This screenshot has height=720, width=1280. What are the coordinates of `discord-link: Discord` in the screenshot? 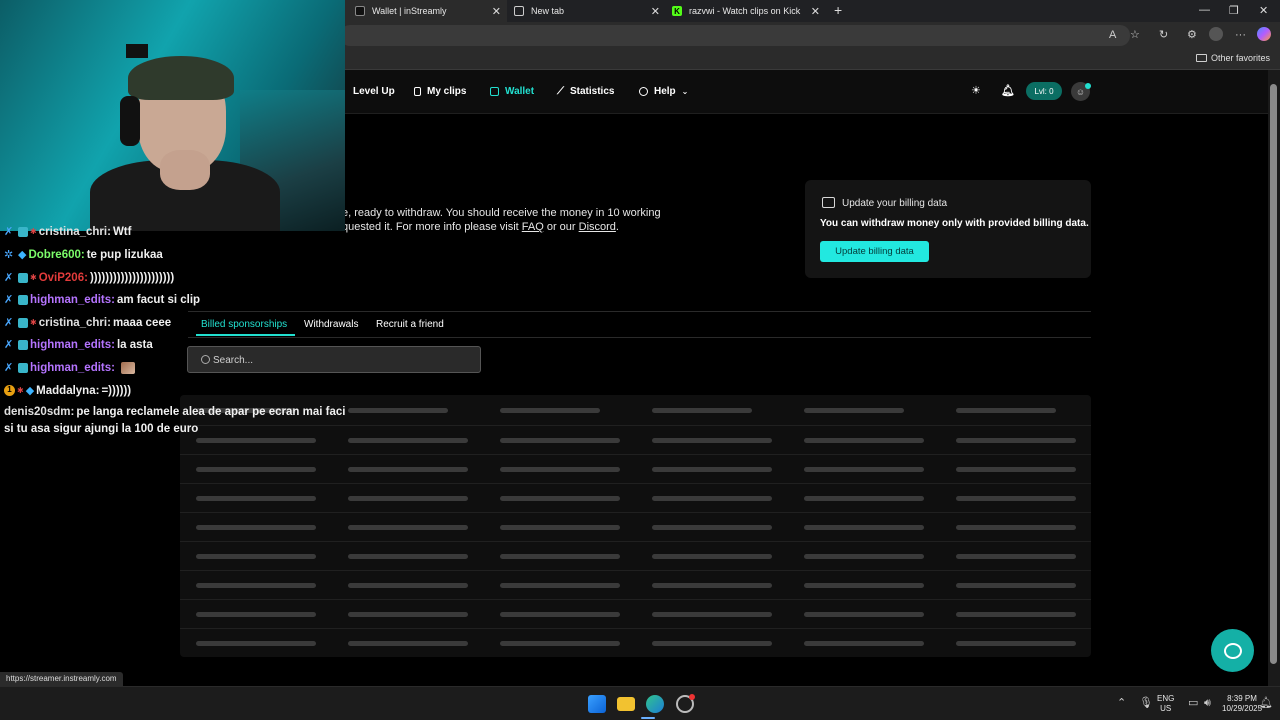 It's located at (597, 227).